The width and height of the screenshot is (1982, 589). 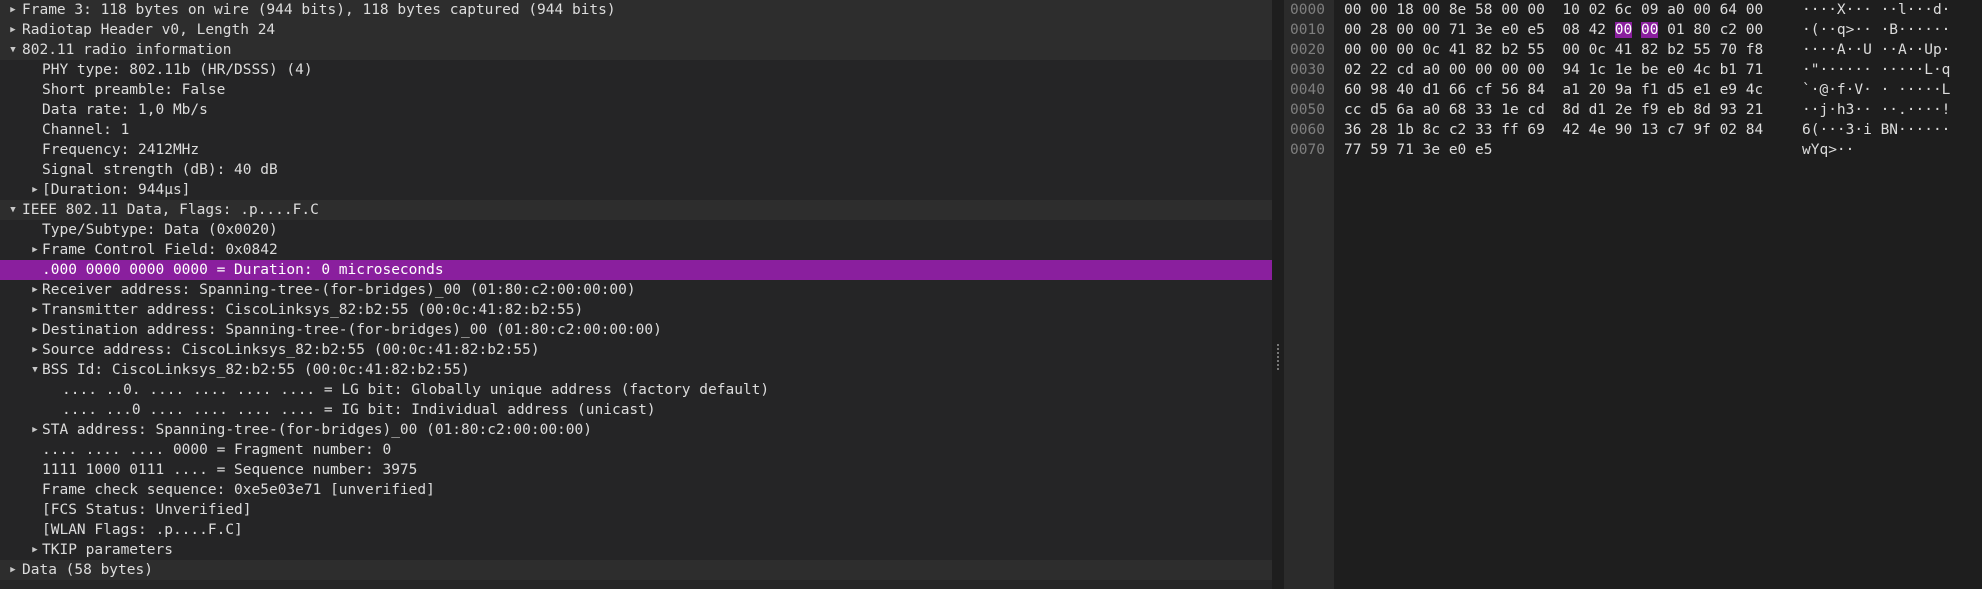 What do you see at coordinates (1623, 70) in the screenshot?
I see `hex-byte: 1e` at bounding box center [1623, 70].